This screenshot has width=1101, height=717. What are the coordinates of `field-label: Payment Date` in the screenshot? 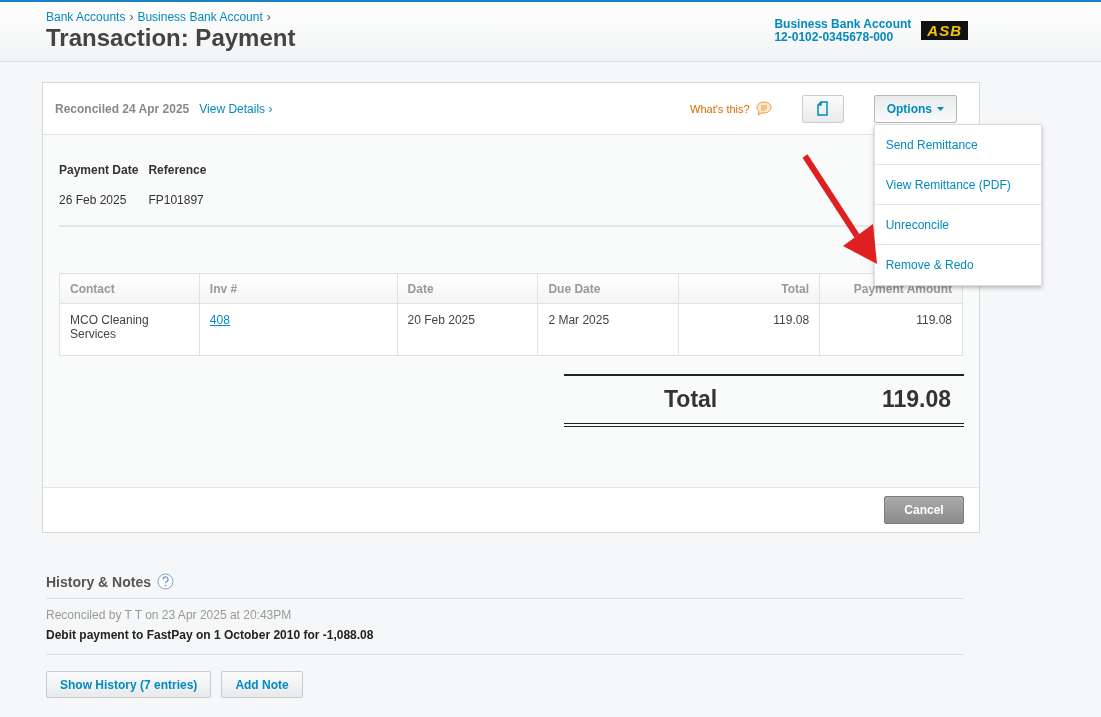 It's located at (99, 170).